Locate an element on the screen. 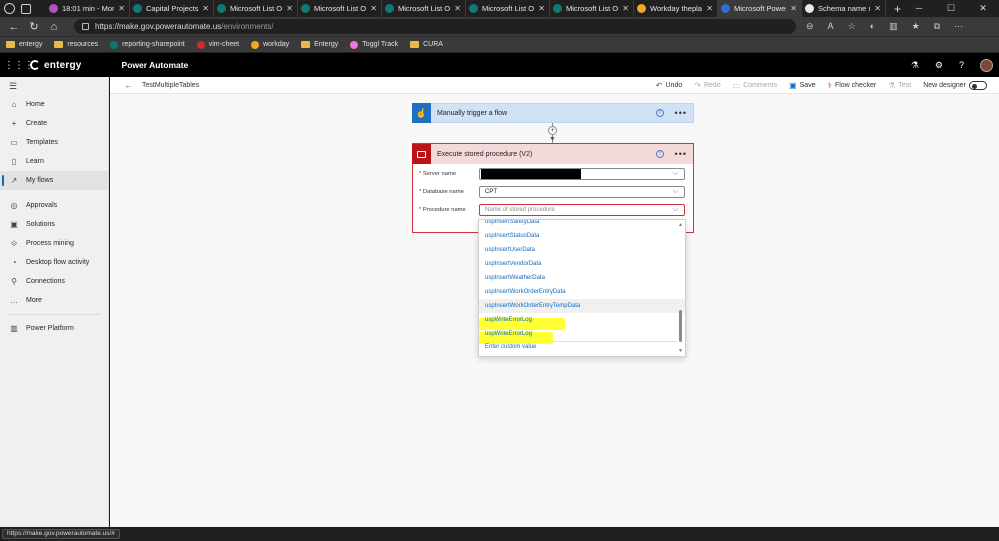 This screenshot has height=541, width=999. close-window-button: ✕ is located at coordinates (983, 8).